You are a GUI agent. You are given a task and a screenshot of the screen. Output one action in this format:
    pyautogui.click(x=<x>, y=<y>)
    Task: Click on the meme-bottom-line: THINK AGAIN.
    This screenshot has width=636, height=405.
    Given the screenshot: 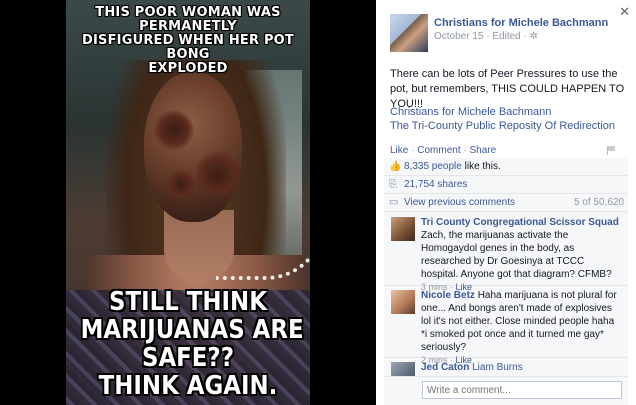 What is the action you would take?
    pyautogui.click(x=188, y=386)
    